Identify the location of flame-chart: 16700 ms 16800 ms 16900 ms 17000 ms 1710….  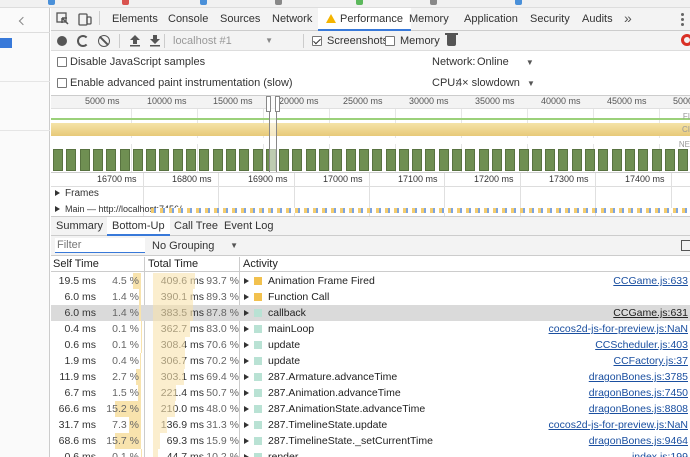
(370, 195).